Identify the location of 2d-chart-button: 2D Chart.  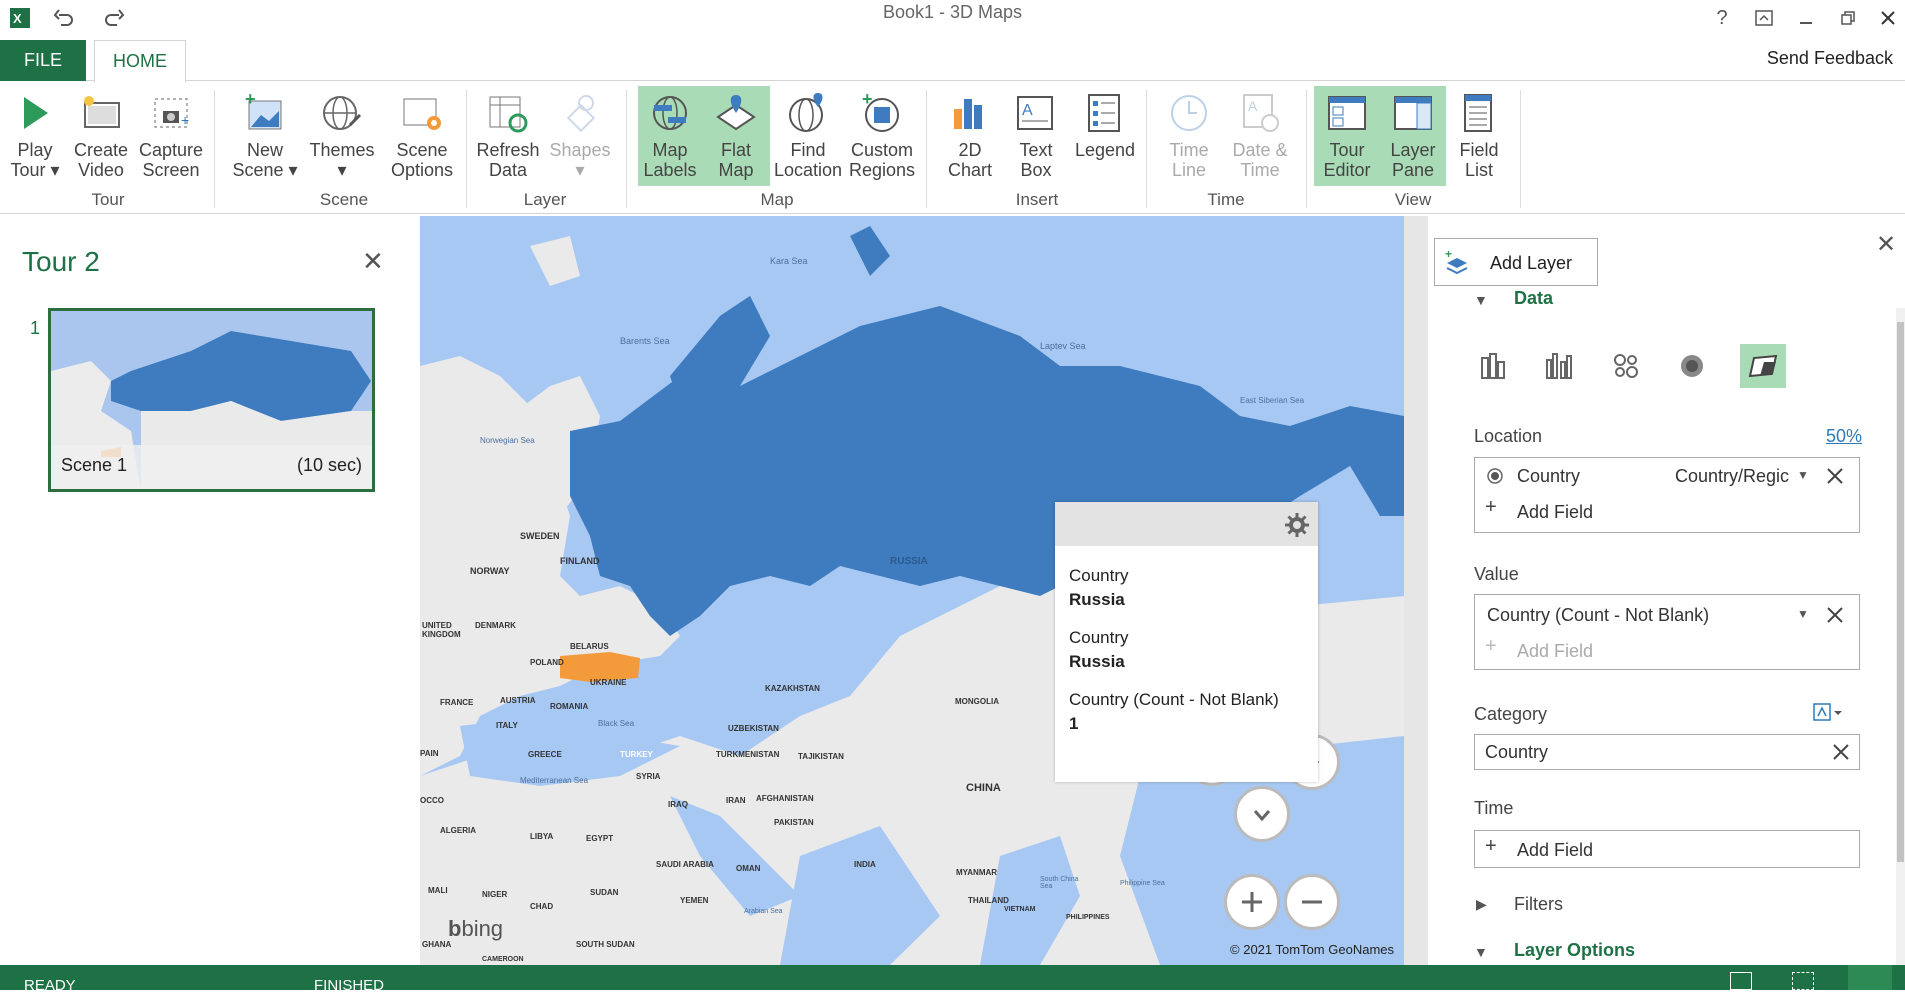
(970, 136).